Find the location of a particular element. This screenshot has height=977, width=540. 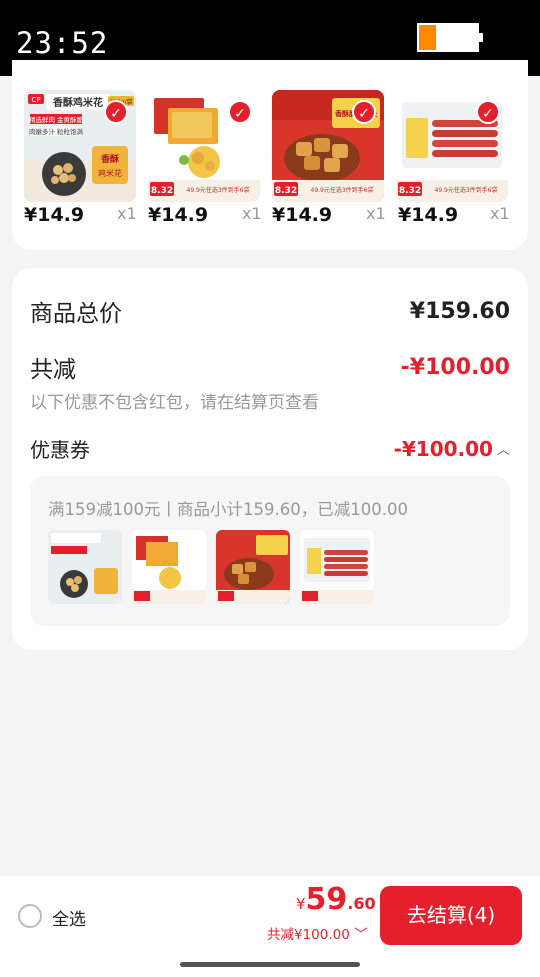

checkout-button: 去结算(4) is located at coordinates (451, 915).